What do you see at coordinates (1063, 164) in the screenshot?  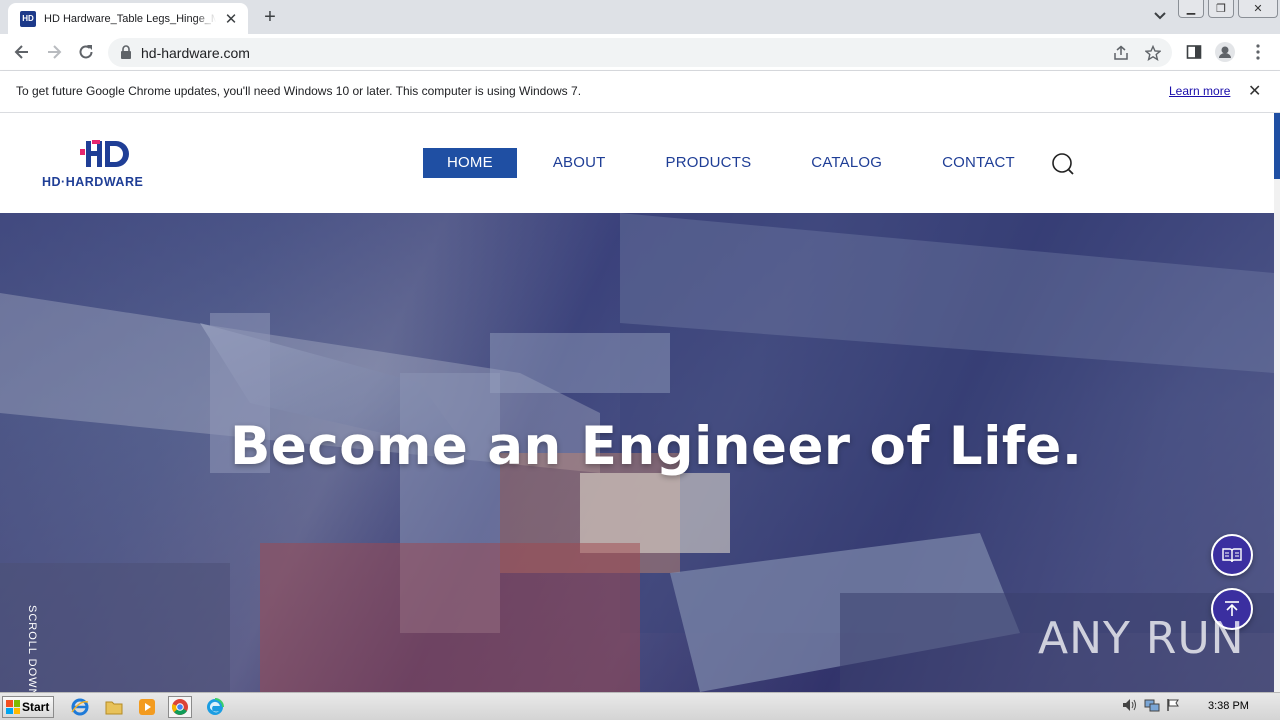 I see `search-icon` at bounding box center [1063, 164].